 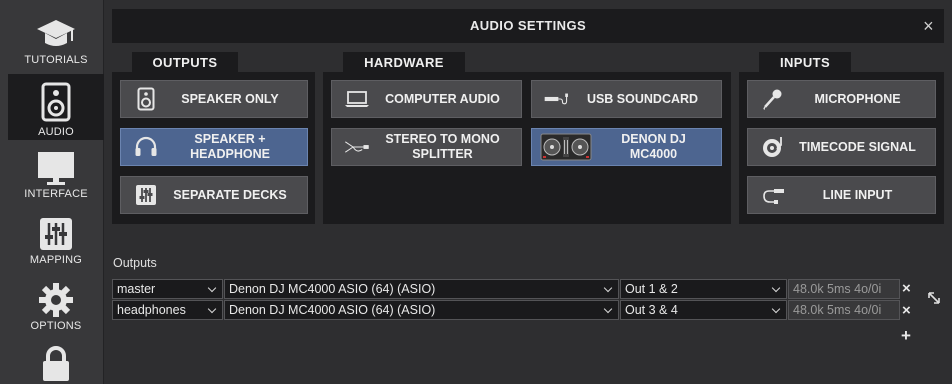 I want to click on sidebar-item-options: OPTIONS, so click(x=56, y=303).